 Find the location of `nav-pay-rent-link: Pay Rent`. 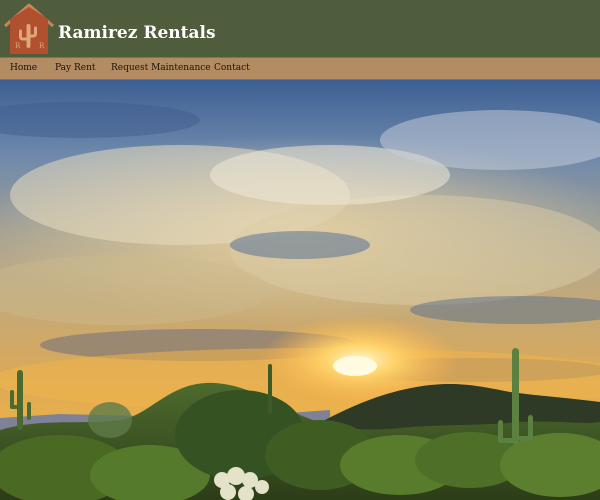

nav-pay-rent-link: Pay Rent is located at coordinates (75, 68).